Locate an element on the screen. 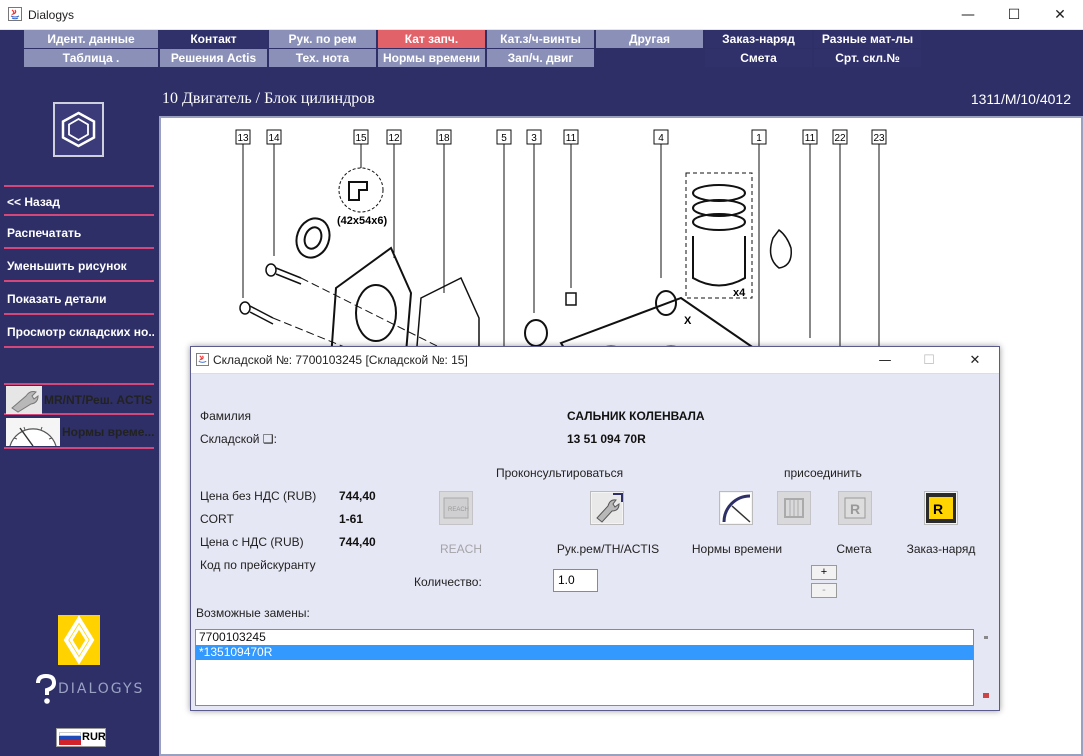  maximize-button: ☐ is located at coordinates (1014, 15).